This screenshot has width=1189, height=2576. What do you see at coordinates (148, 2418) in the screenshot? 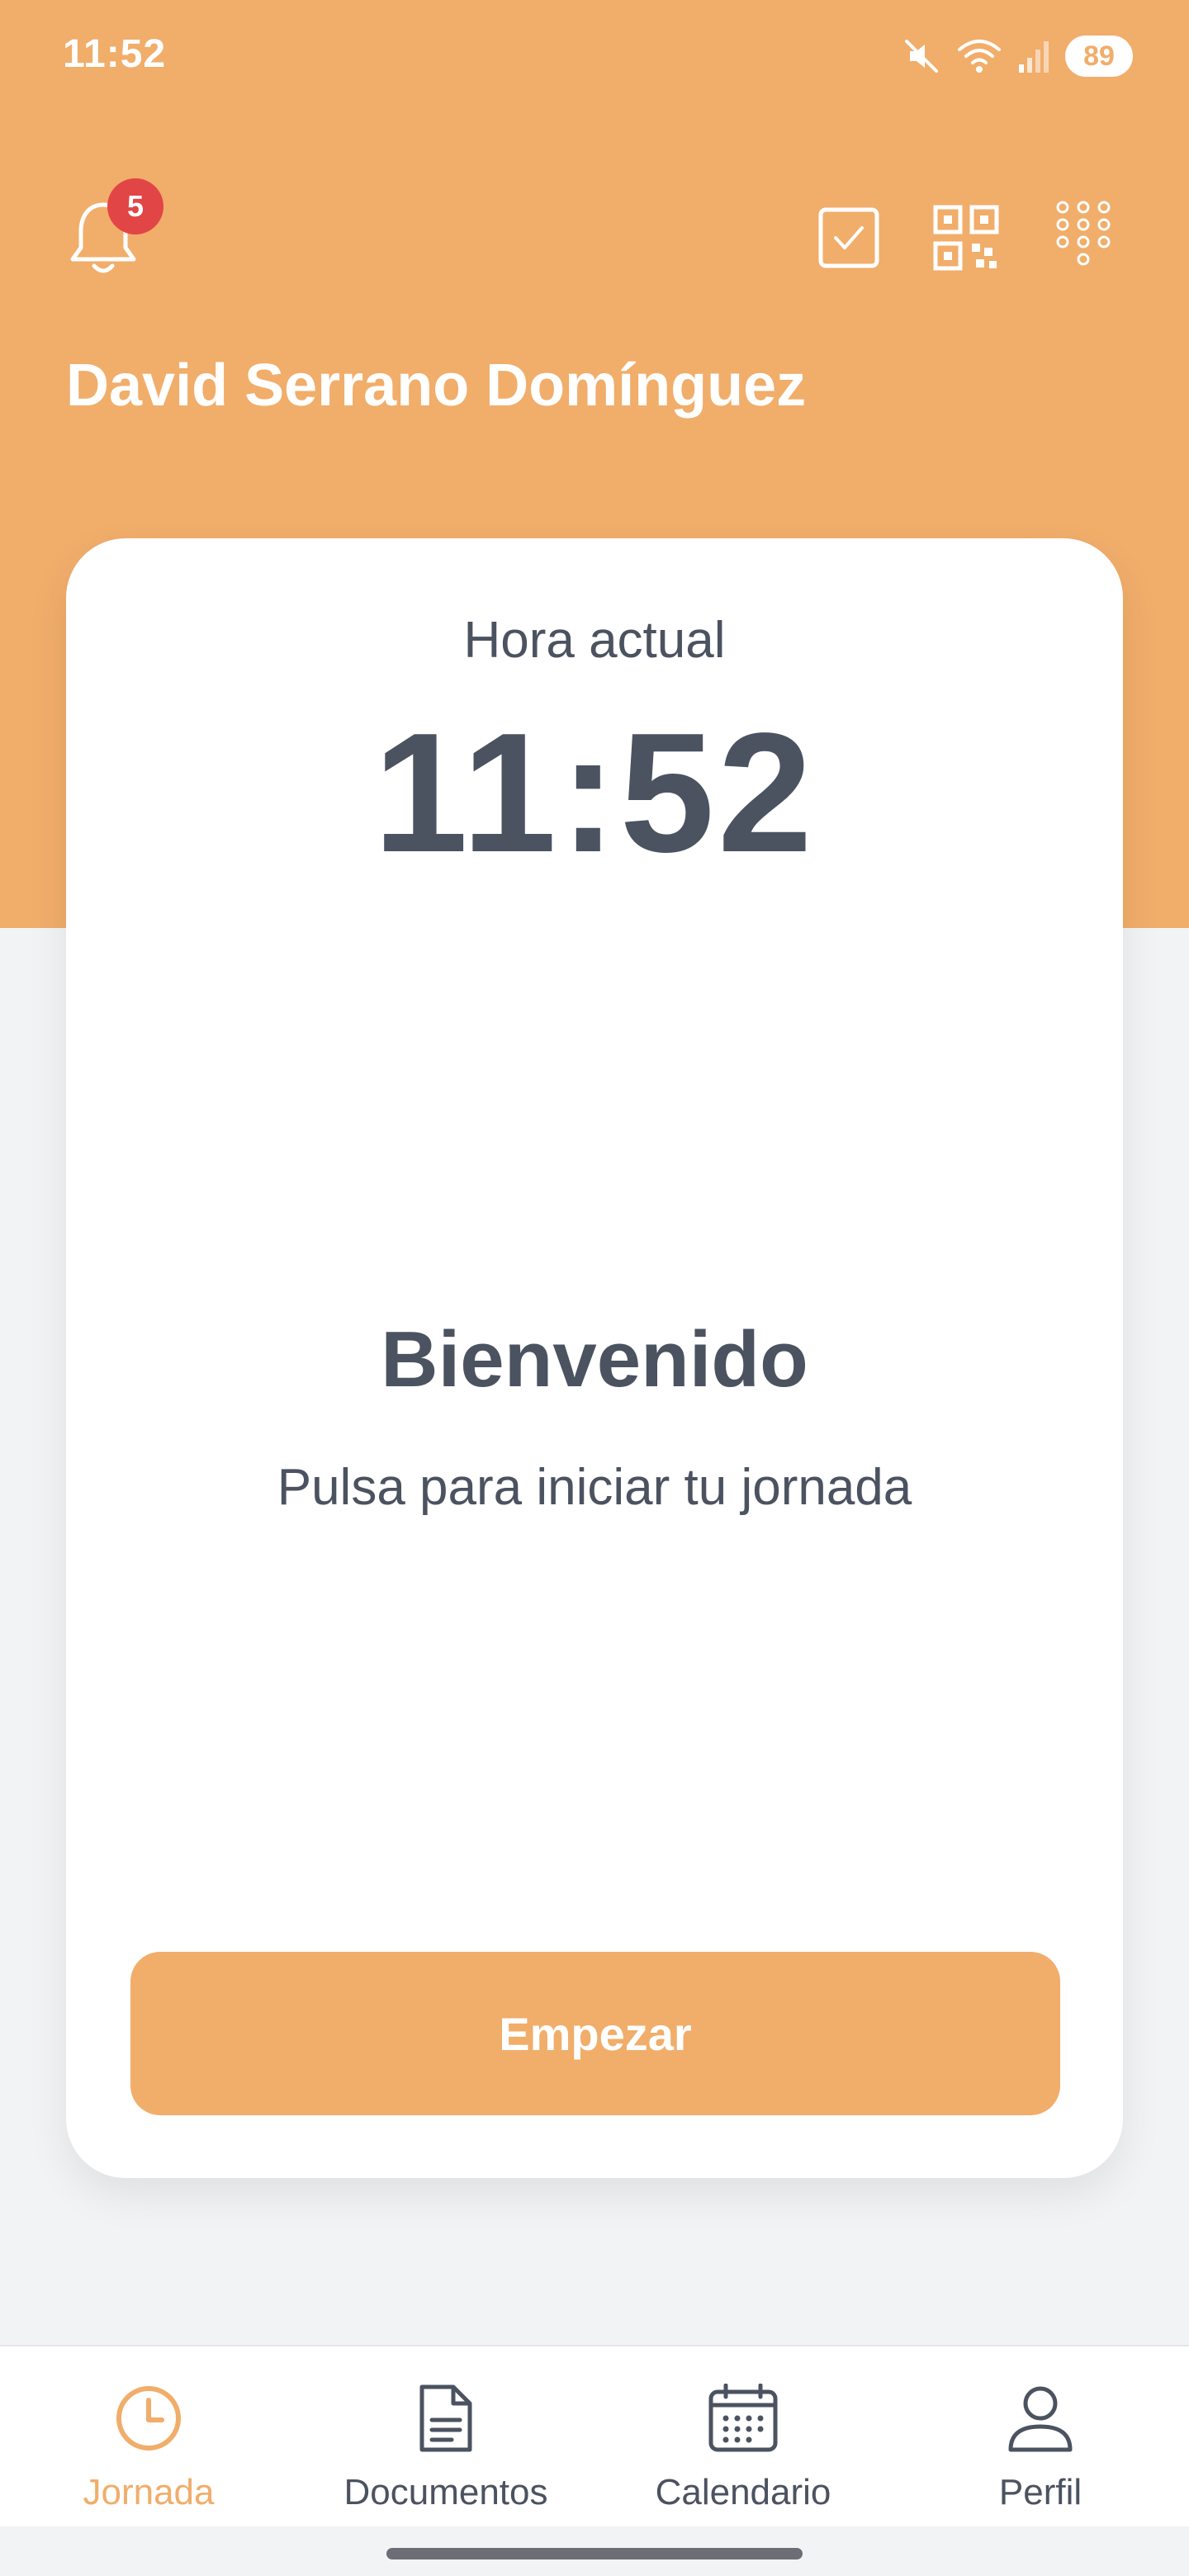
I see `clock-icon` at bounding box center [148, 2418].